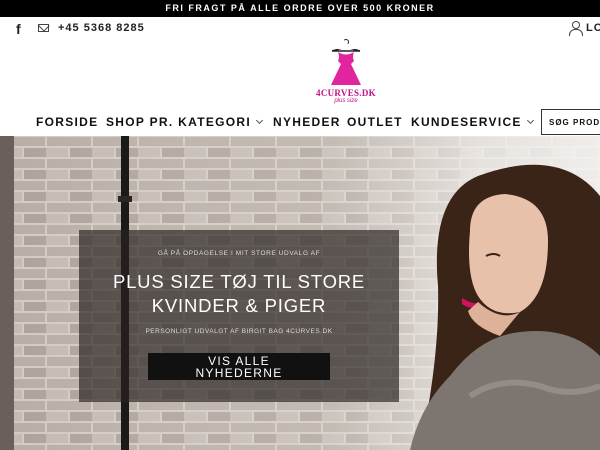 This screenshot has height=450, width=600. I want to click on logo-subtitle: plus size, so click(346, 101).